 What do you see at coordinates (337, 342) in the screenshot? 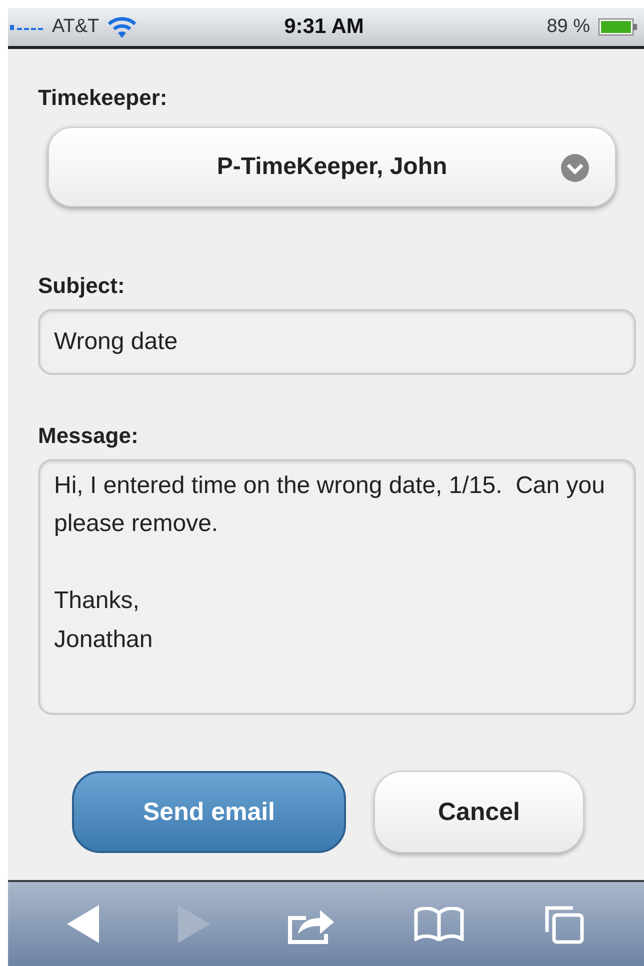
I see `subject-field: Wrong date` at bounding box center [337, 342].